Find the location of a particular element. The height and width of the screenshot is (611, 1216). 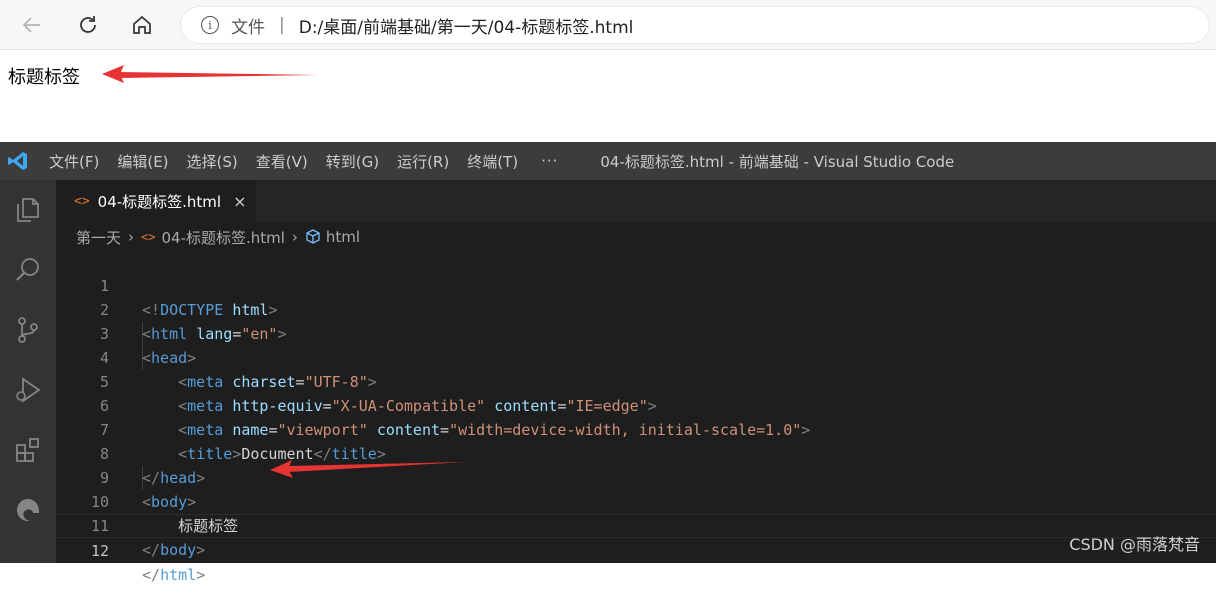

menu-selection: 选择(S) is located at coordinates (212, 161).